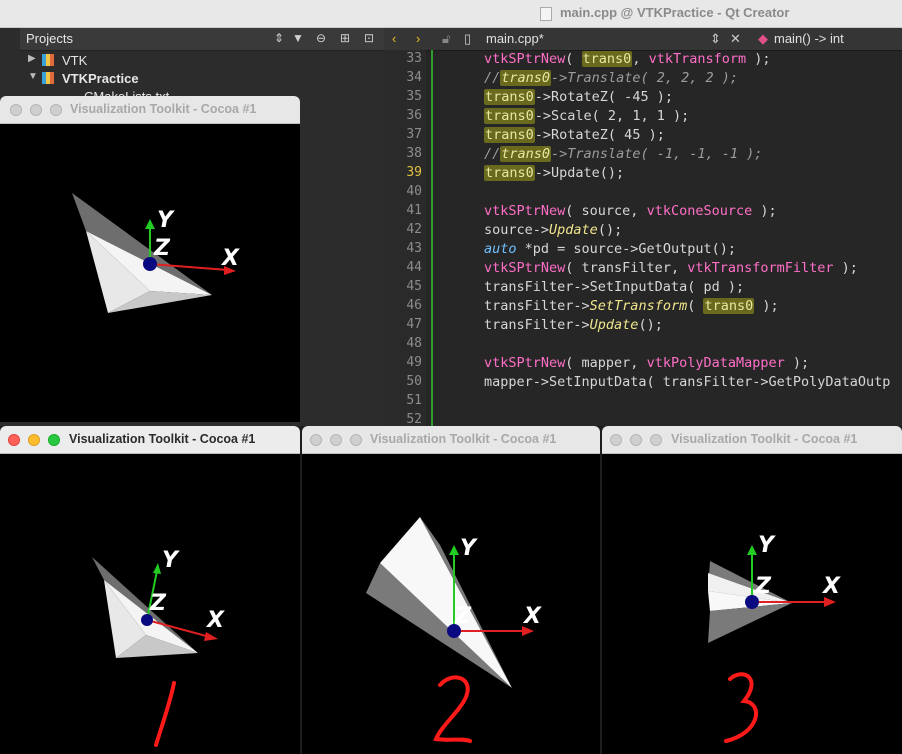 This screenshot has width=902, height=754. What do you see at coordinates (202, 79) in the screenshot?
I see `tree-item-vtkpractice: ▼ VTKPractice` at bounding box center [202, 79].